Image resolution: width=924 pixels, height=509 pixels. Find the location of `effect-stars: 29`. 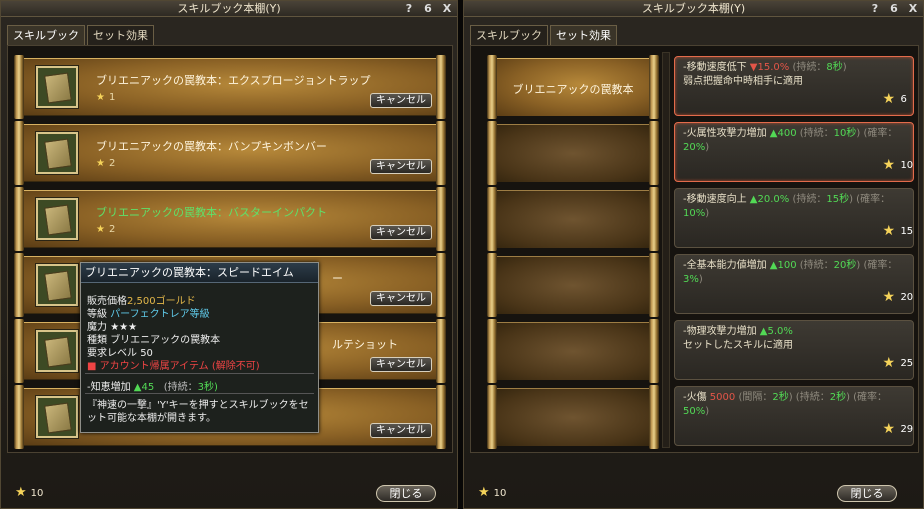

effect-stars: 29 is located at coordinates (907, 429).